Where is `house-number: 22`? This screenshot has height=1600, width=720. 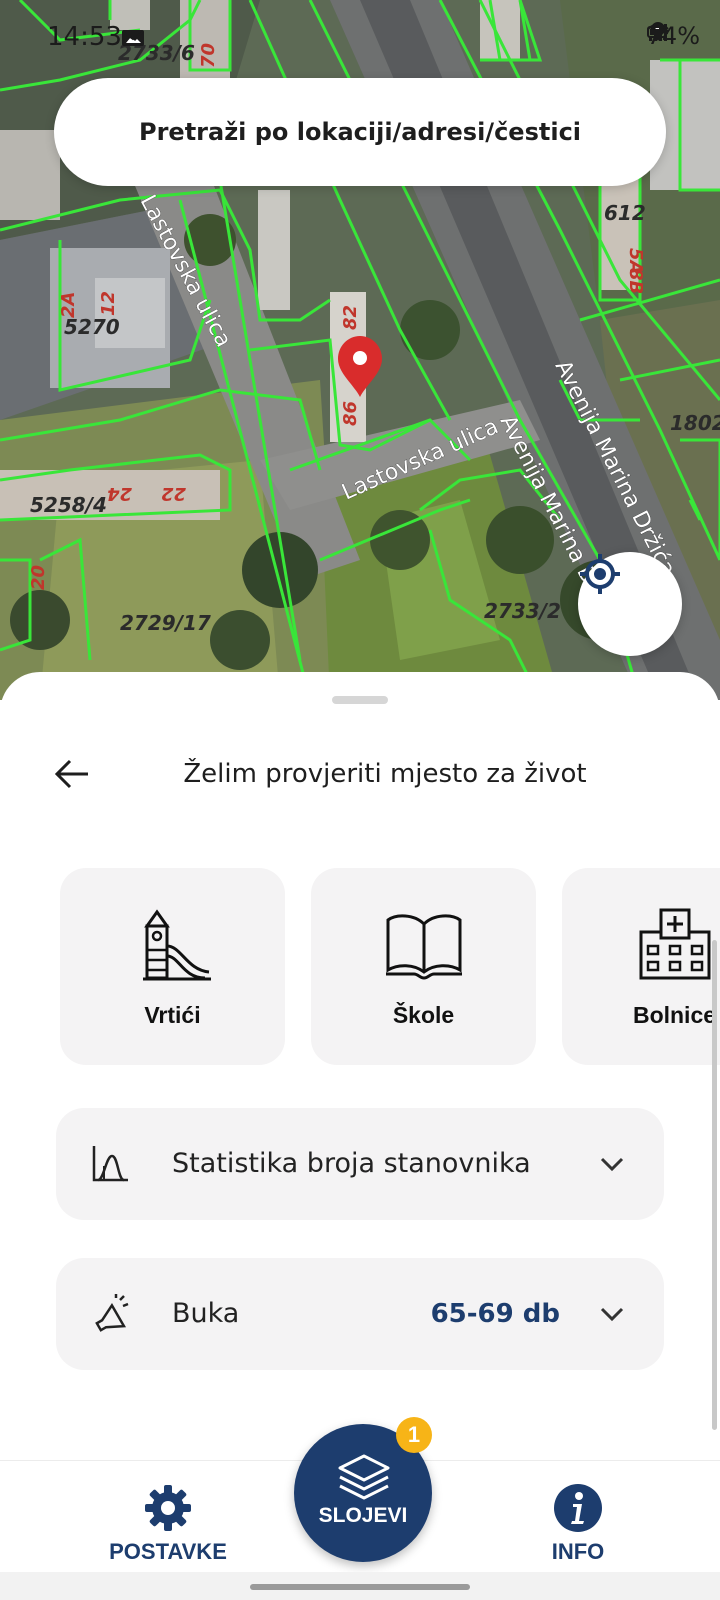 house-number: 22 is located at coordinates (173, 493).